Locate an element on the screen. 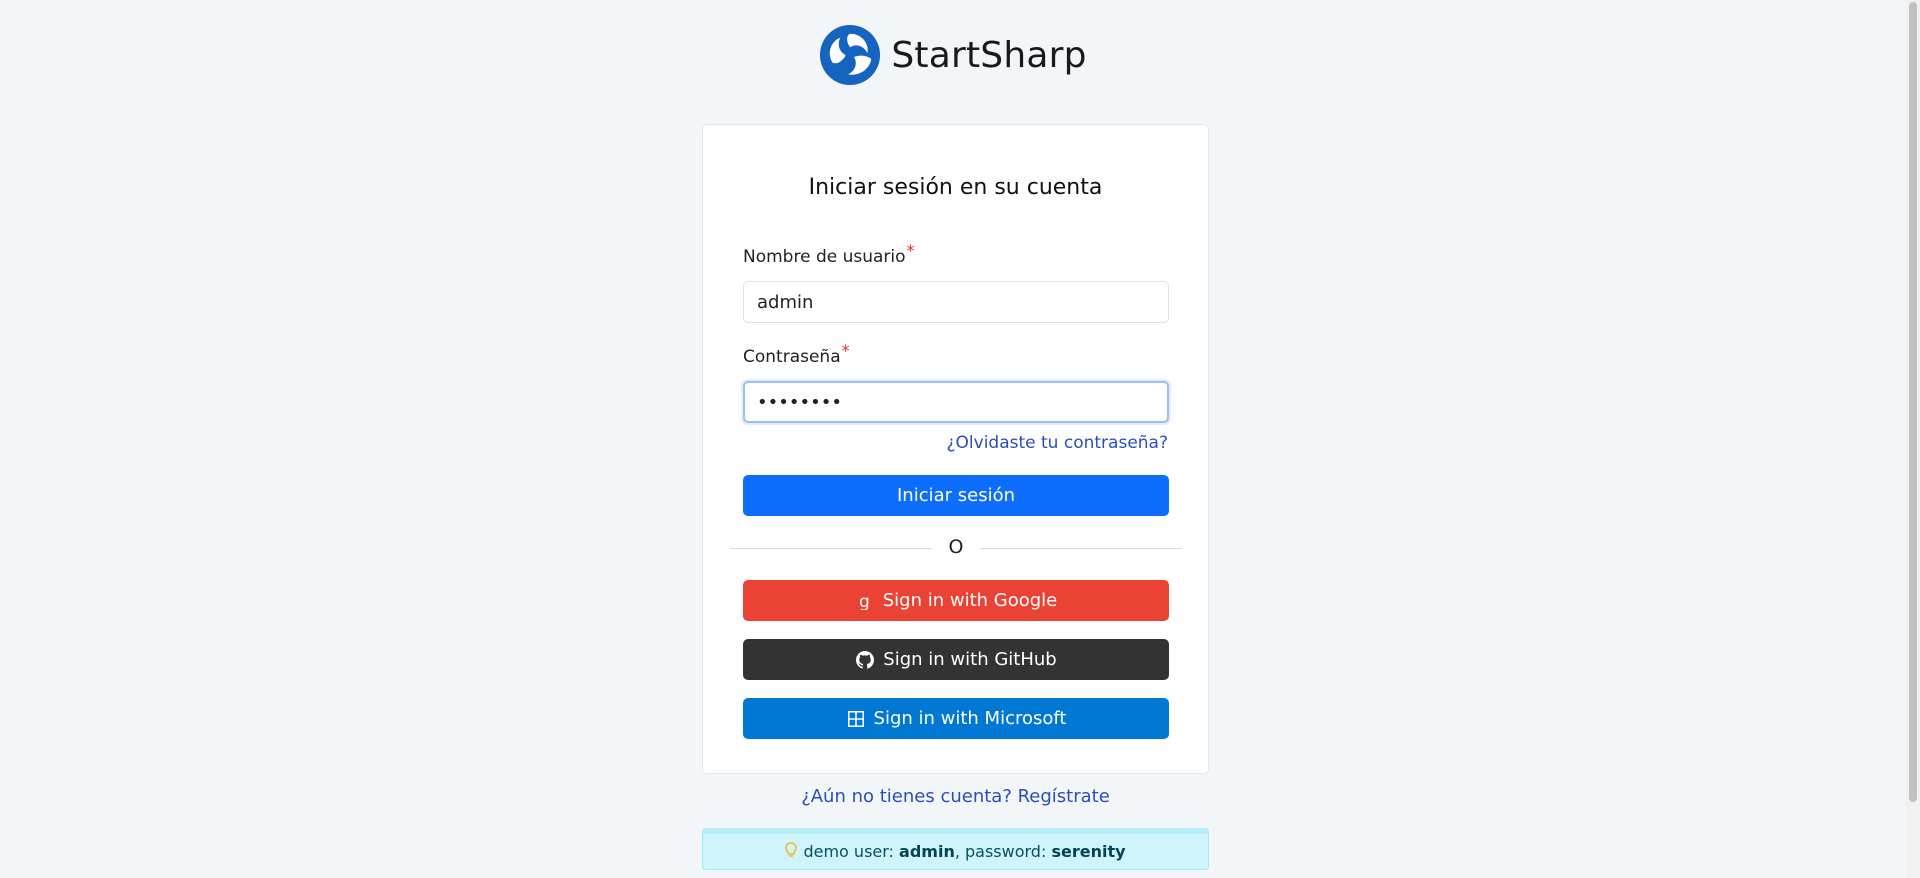 The image size is (1920, 878). microsoft-signin-button: Sign in with Microsoft is located at coordinates (956, 718).